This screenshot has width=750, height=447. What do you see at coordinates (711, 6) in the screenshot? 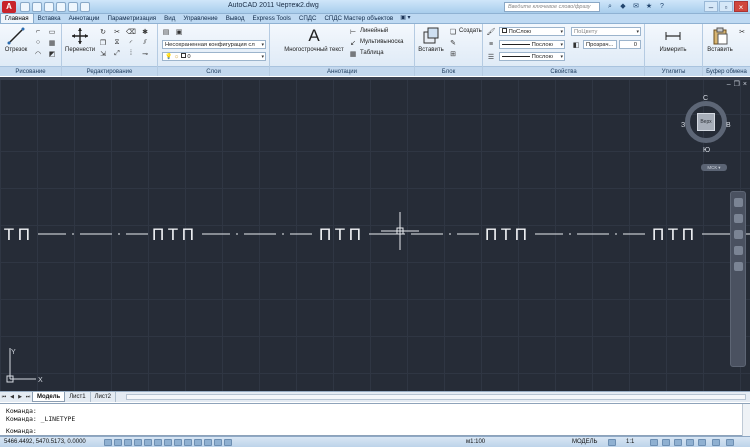
I see `minimize-button: –` at bounding box center [711, 6].